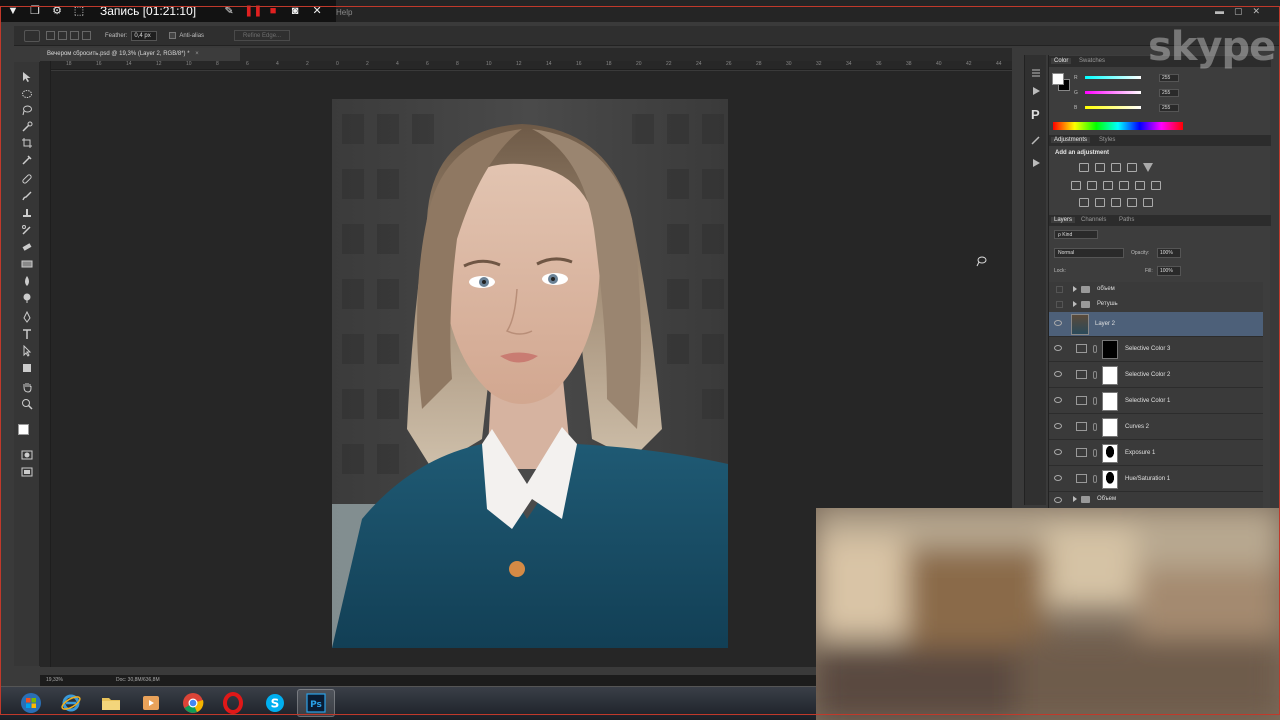  Describe the element at coordinates (1071, 140) in the screenshot. I see `tab-adjustments: Adjustments` at that location.